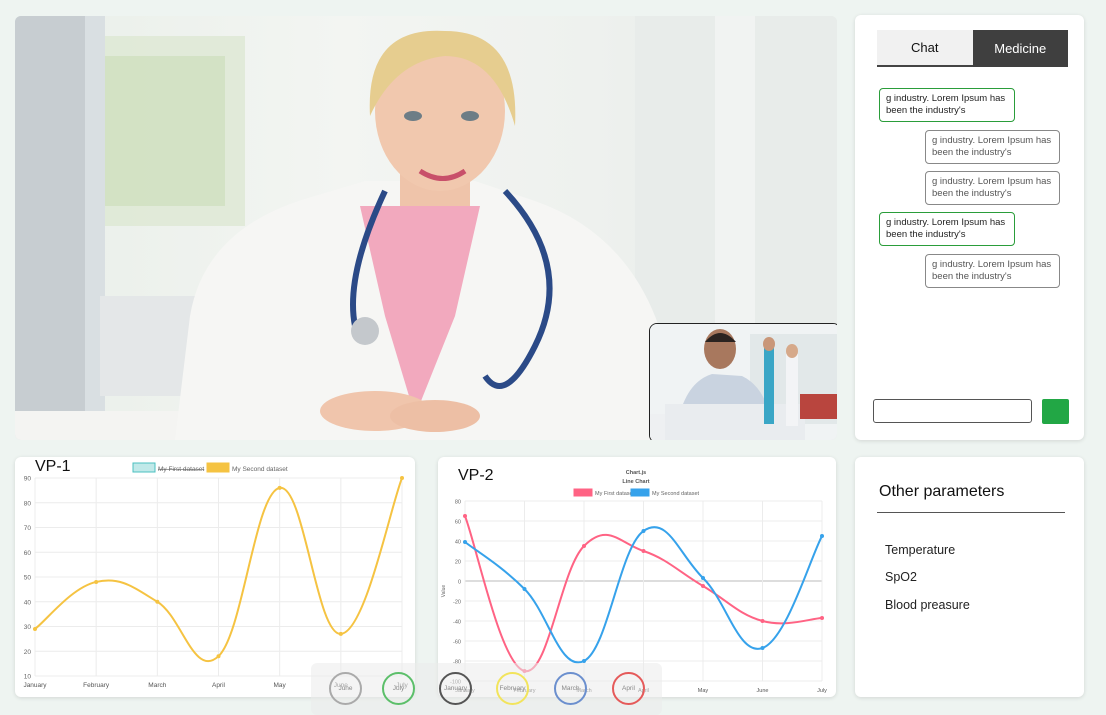 Image resolution: width=1106 pixels, height=715 pixels. I want to click on param-temperature: Temperature, so click(920, 550).